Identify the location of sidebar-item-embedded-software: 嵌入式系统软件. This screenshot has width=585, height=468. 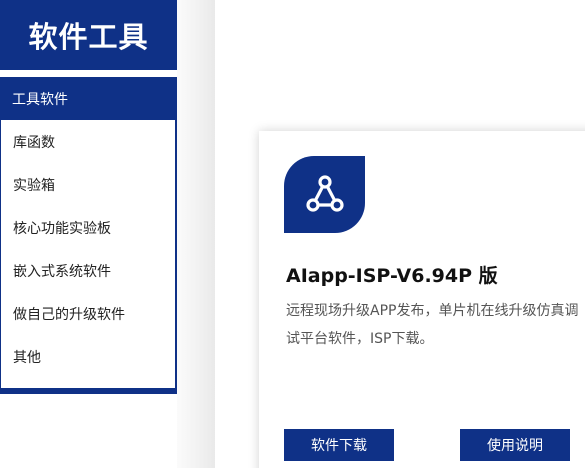
(88, 270).